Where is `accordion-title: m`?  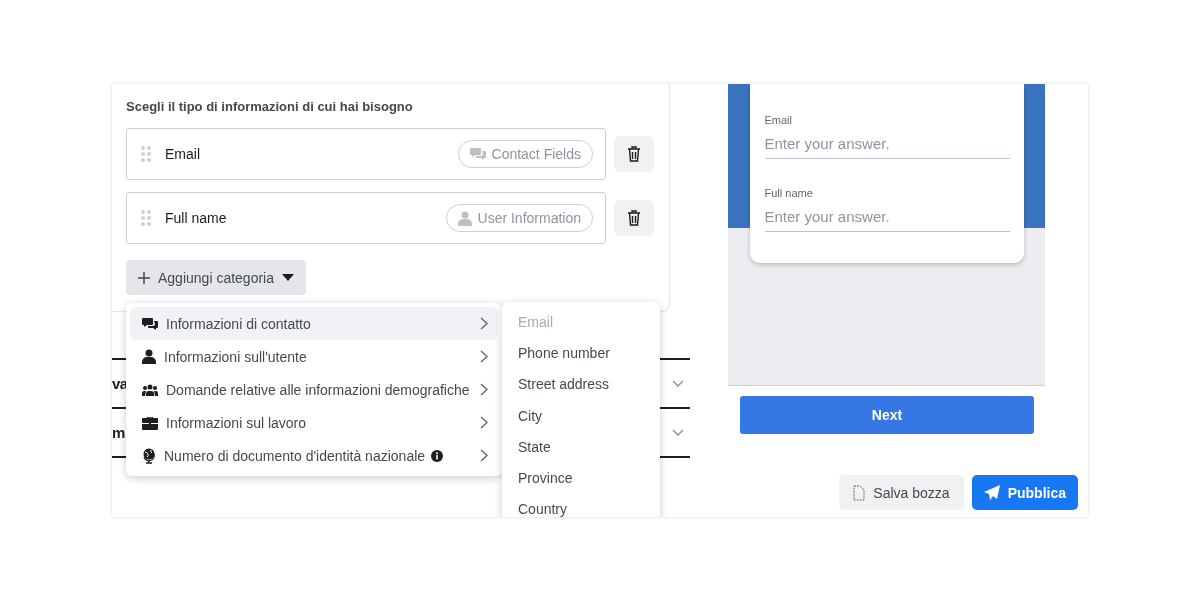 accordion-title: m is located at coordinates (118, 432).